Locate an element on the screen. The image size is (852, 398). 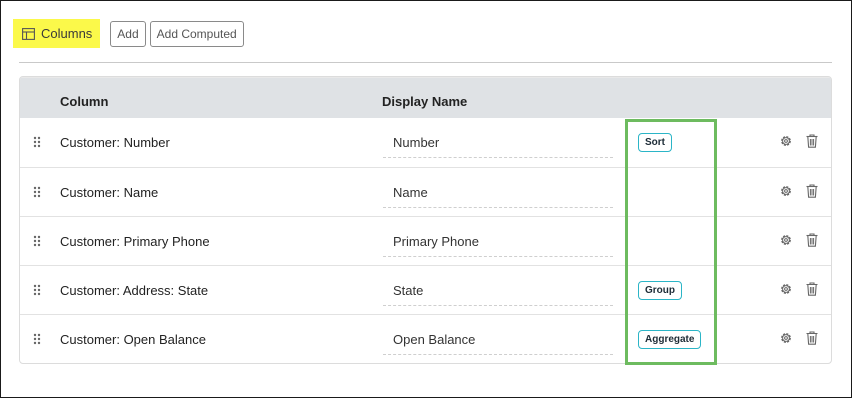
columns-button: Columns is located at coordinates (57, 33).